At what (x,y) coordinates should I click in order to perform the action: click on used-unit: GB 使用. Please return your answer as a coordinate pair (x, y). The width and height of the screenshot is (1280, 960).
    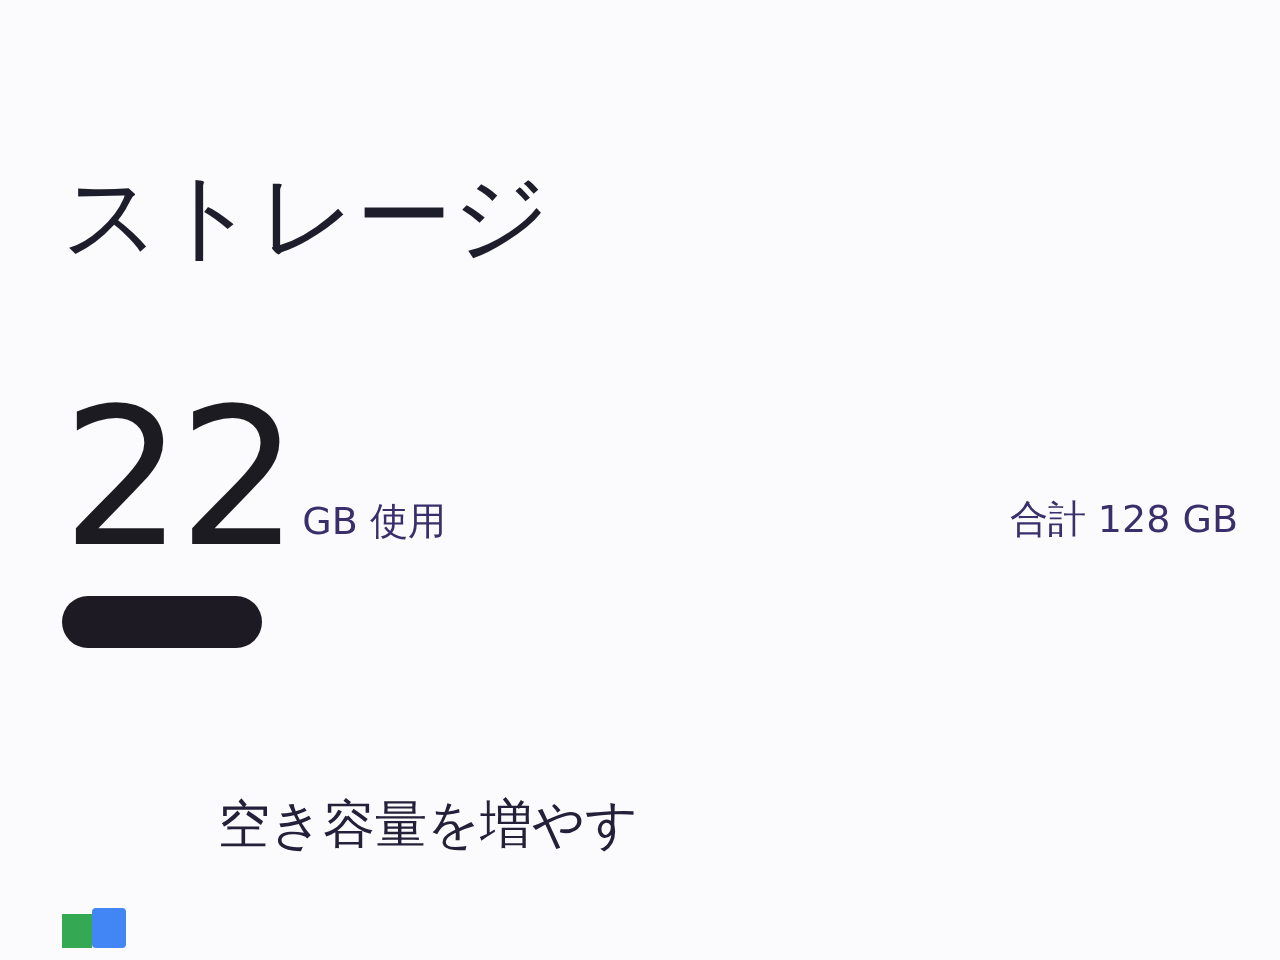
    Looking at the image, I should click on (374, 521).